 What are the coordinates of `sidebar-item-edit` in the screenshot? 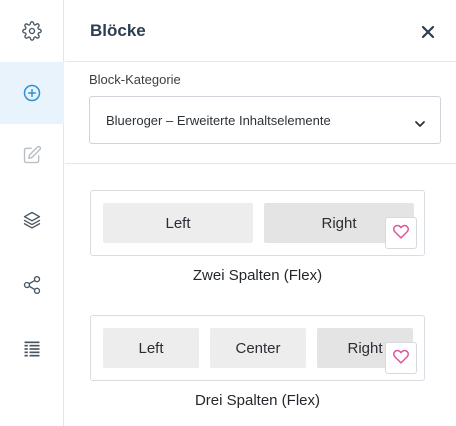 It's located at (32, 155).